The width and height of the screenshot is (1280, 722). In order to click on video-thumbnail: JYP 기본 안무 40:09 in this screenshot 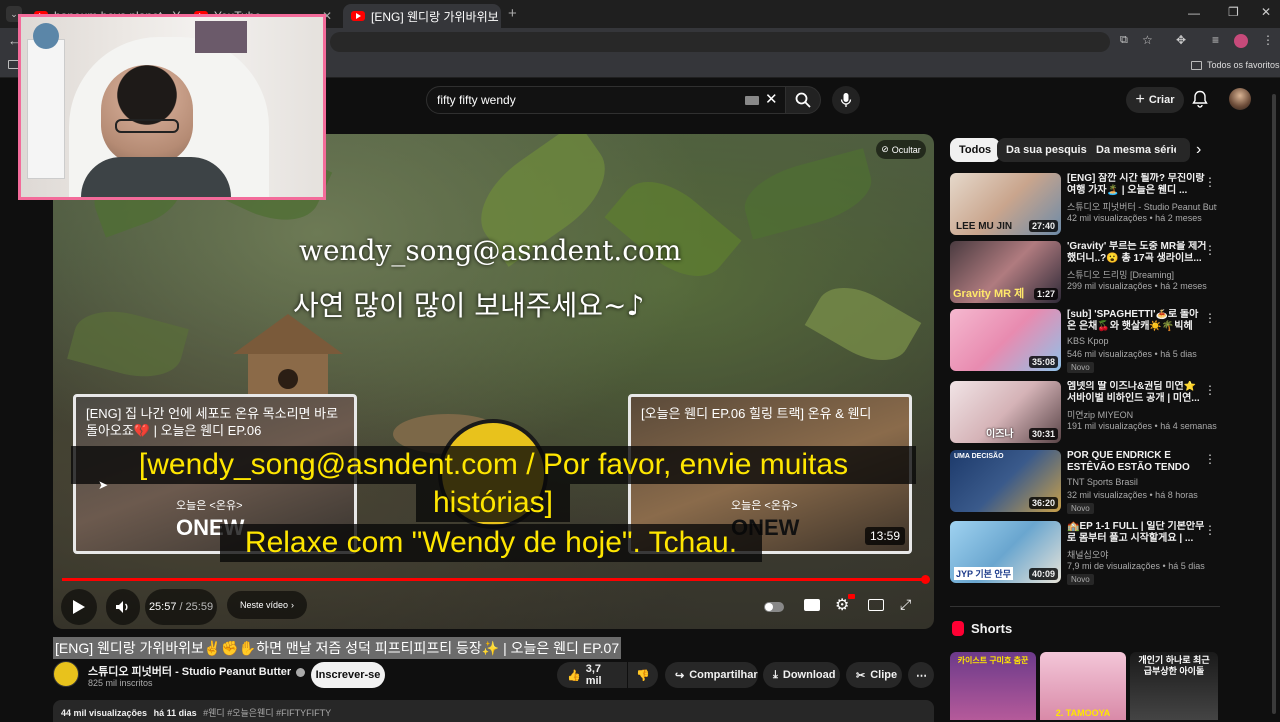, I will do `click(1005, 552)`.